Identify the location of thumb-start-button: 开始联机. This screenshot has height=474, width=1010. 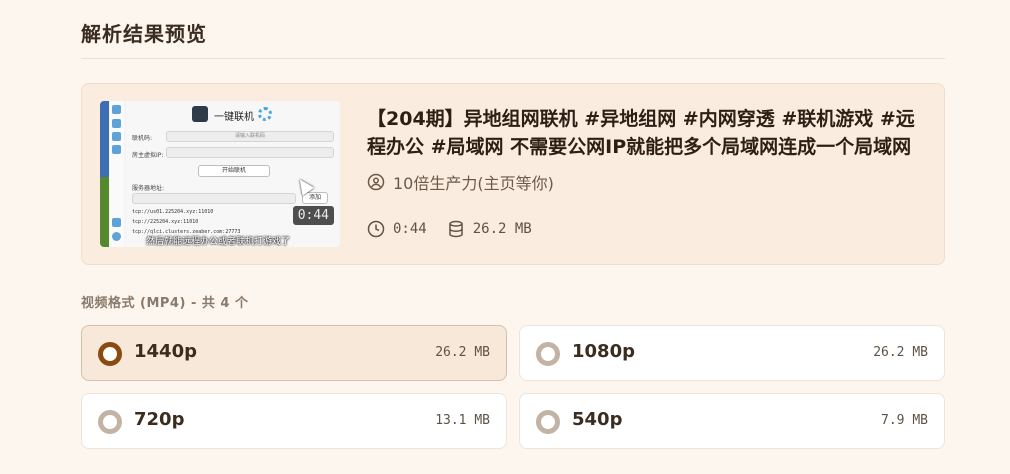
(234, 171).